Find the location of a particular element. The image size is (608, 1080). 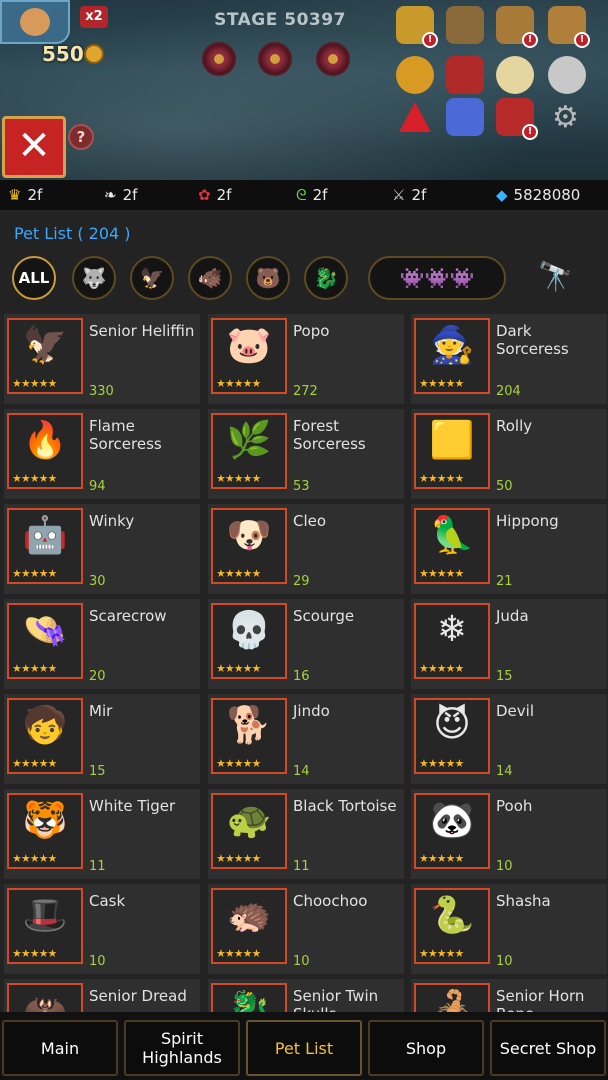

pet-card: 🦅 ★★★★★ Senior Heliffin 330 is located at coordinates (102, 359).